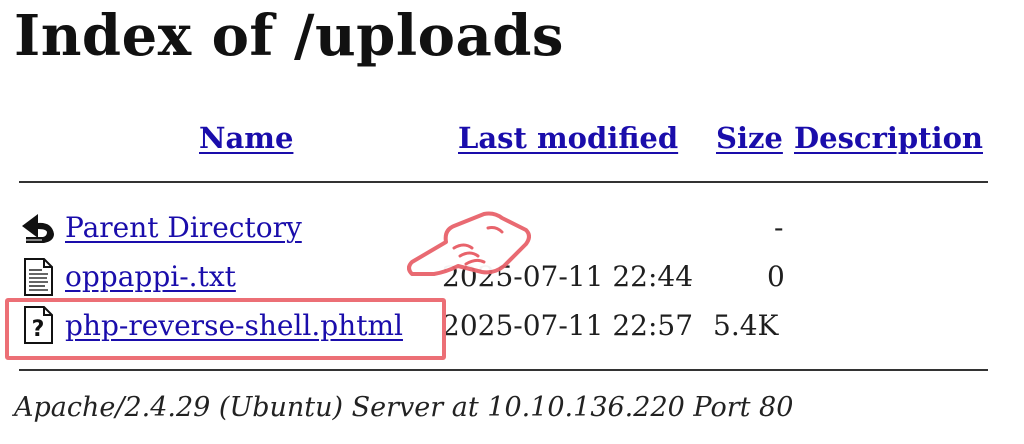 This screenshot has width=1024, height=444. I want to click on column-header-description: Description, so click(888, 138).